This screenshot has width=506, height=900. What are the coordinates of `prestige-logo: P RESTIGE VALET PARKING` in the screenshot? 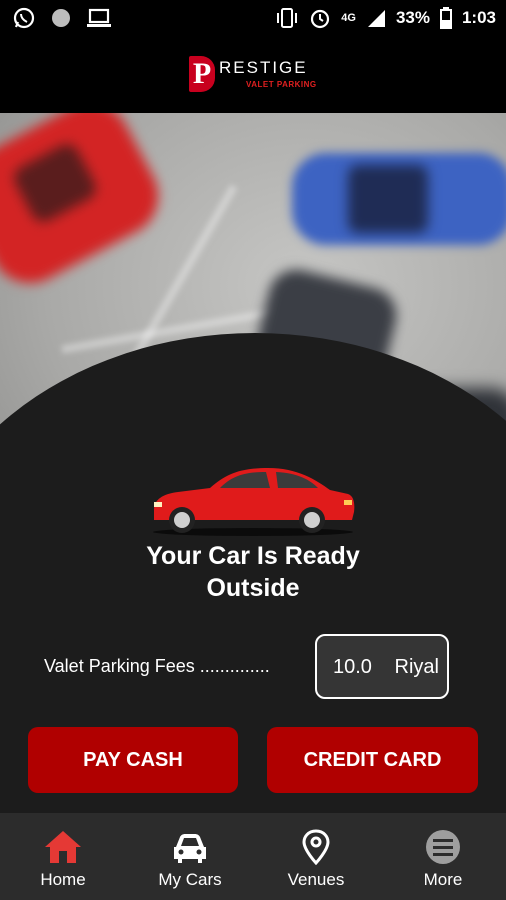 It's located at (254, 75).